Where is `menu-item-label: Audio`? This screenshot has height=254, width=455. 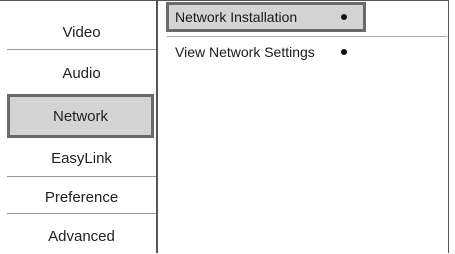
menu-item-label: Audio is located at coordinates (81, 73).